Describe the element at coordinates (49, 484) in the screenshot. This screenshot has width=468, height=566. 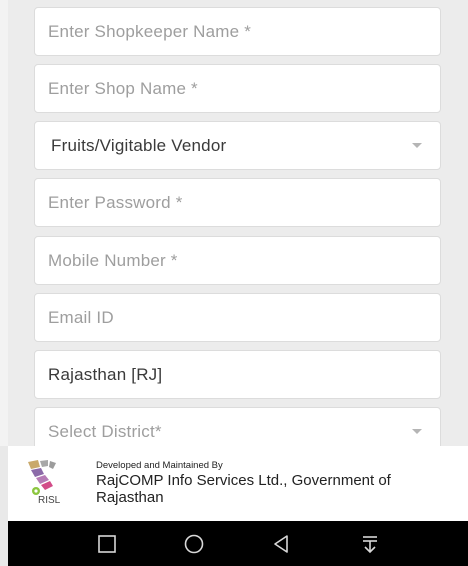
I see `risl-logo: RISL` at that location.